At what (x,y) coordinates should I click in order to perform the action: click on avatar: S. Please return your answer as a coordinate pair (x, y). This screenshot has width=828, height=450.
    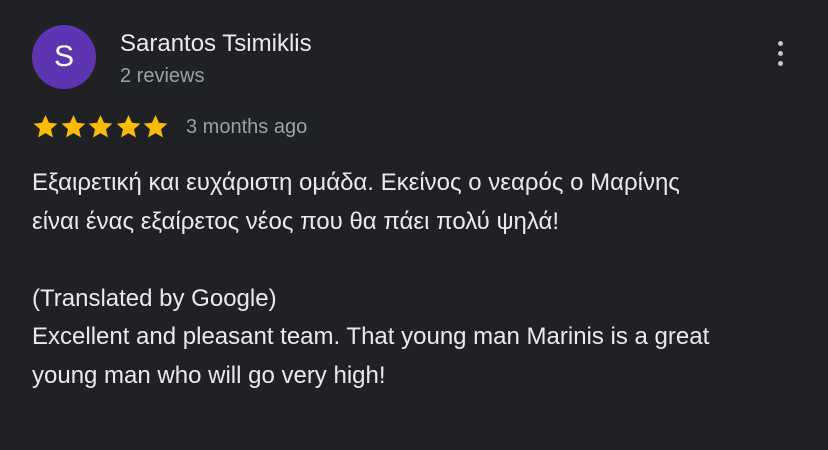
    Looking at the image, I should click on (64, 57).